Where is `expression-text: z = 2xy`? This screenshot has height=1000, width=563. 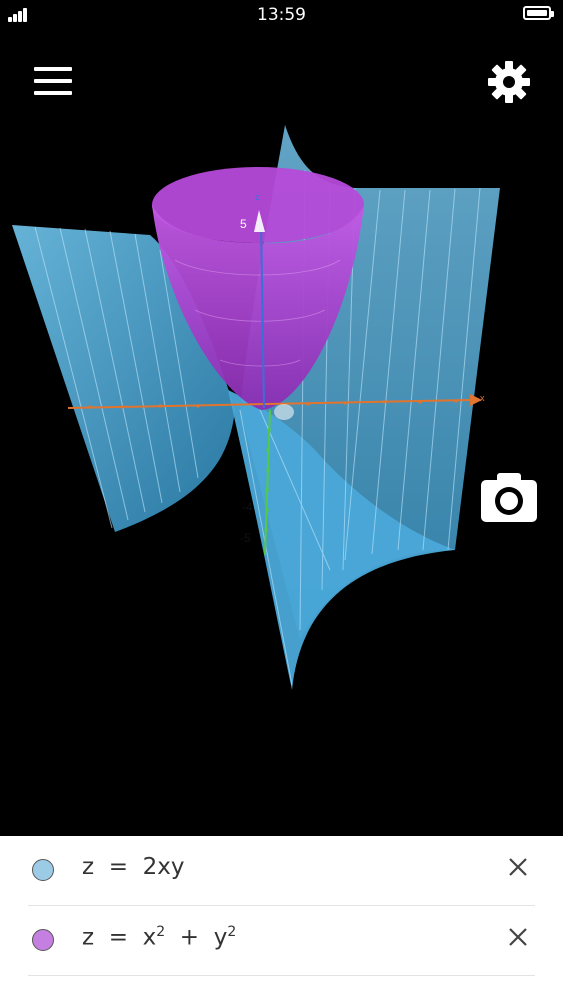 expression-text: z = 2xy is located at coordinates (133, 867).